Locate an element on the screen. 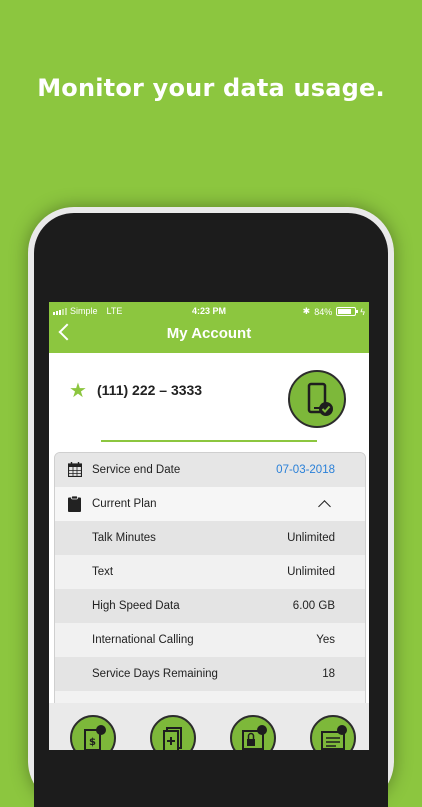 The width and height of the screenshot is (422, 807). chevron-up-icon is located at coordinates (324, 506).